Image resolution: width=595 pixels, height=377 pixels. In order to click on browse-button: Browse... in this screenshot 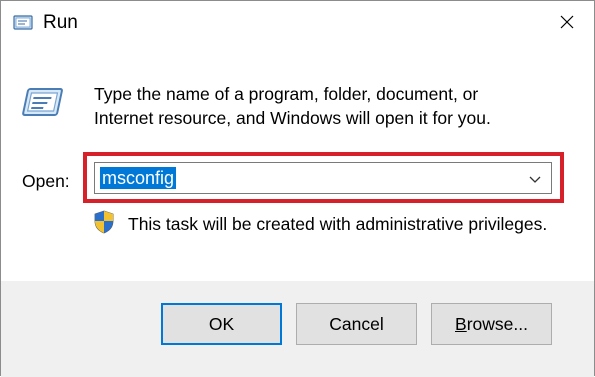, I will do `click(491, 324)`.